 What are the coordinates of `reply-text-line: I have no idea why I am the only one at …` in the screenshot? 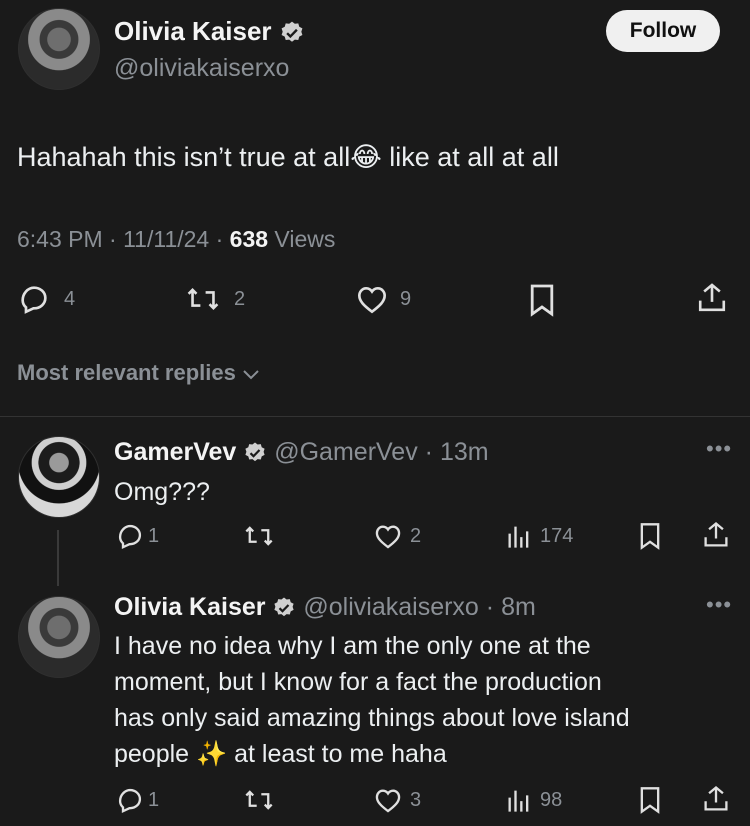 It's located at (352, 646).